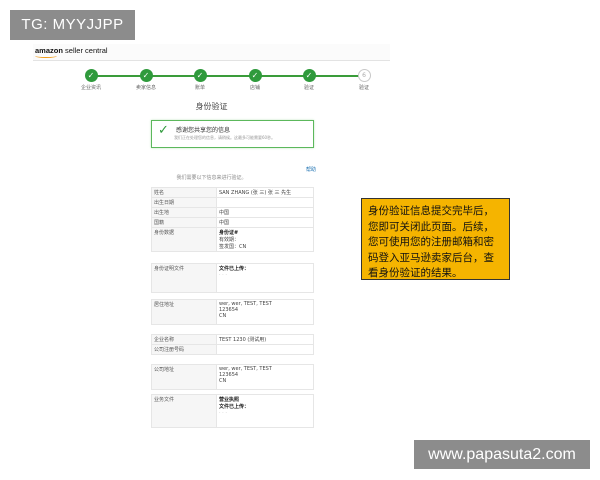  What do you see at coordinates (229, 233) in the screenshot?
I see `id-number-label: 身份证#` at bounding box center [229, 233].